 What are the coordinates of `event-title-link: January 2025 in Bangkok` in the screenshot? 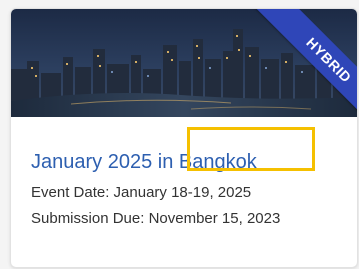 It's located at (144, 162).